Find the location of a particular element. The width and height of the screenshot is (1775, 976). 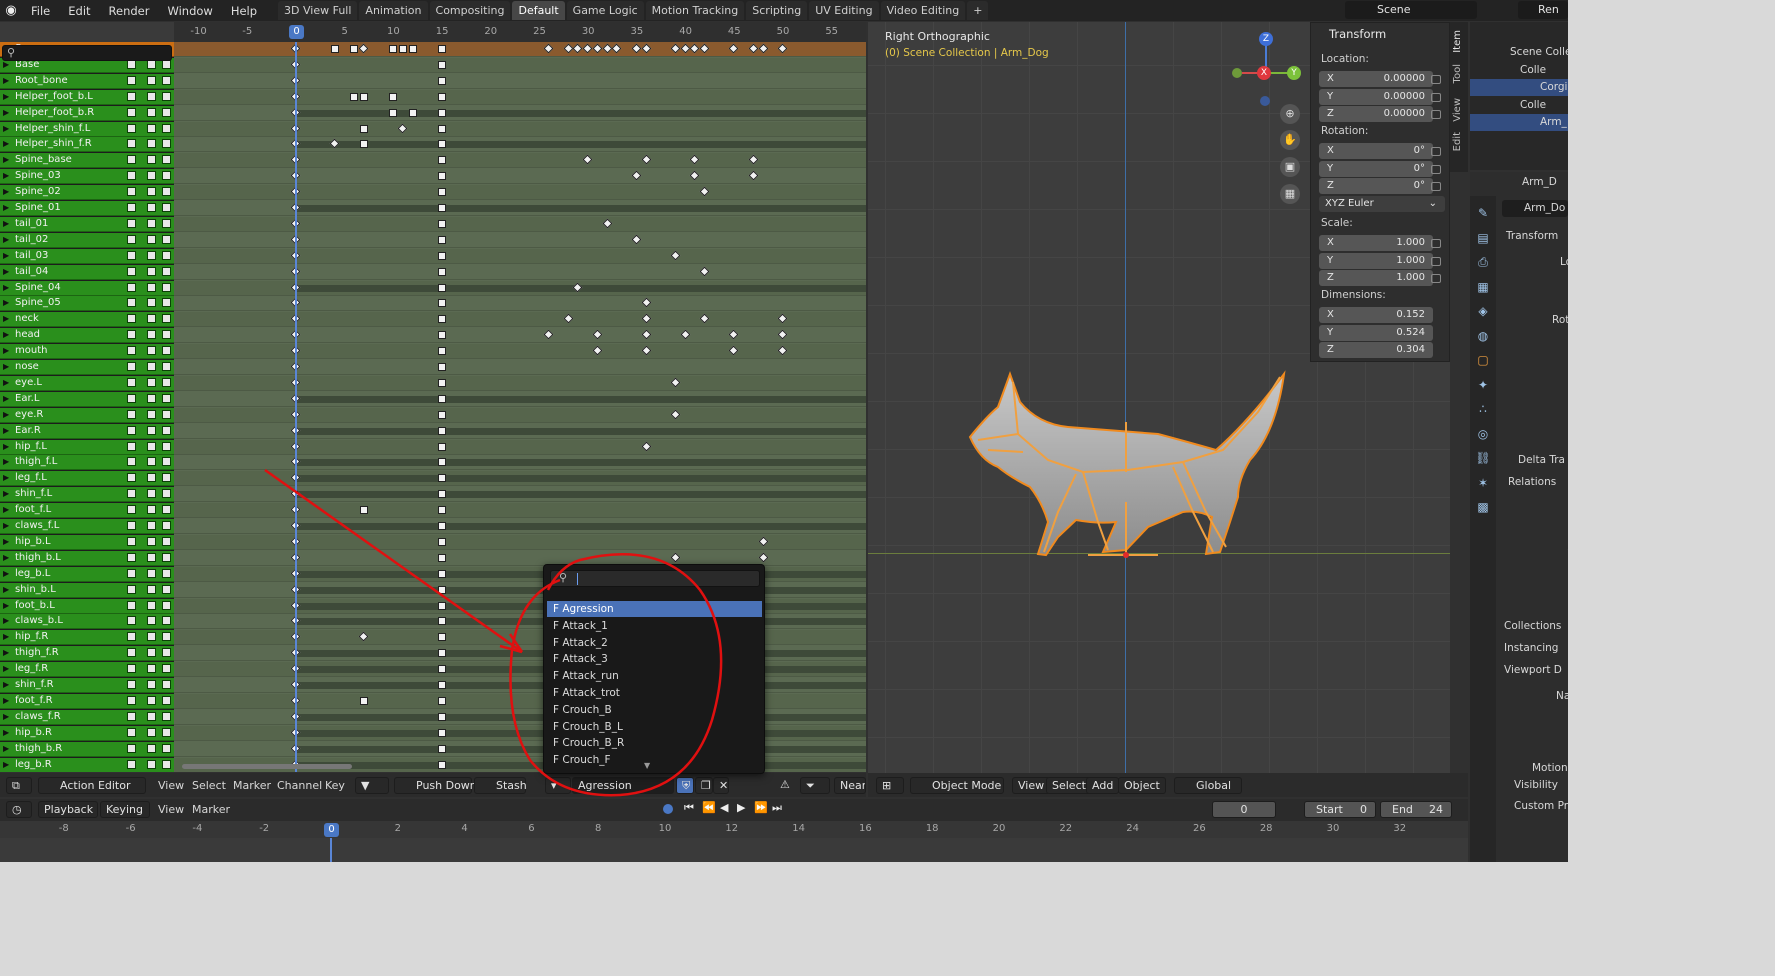

scale-x-field: X 1.000 is located at coordinates (1376, 243).